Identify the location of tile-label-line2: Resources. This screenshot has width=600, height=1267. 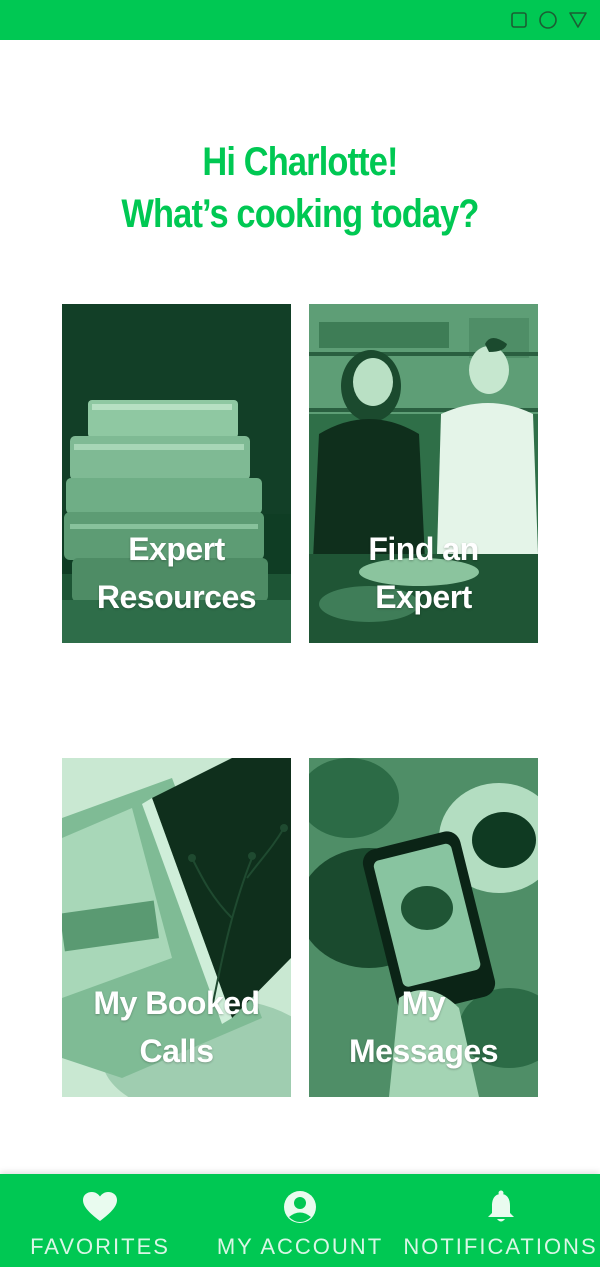
(176, 597).